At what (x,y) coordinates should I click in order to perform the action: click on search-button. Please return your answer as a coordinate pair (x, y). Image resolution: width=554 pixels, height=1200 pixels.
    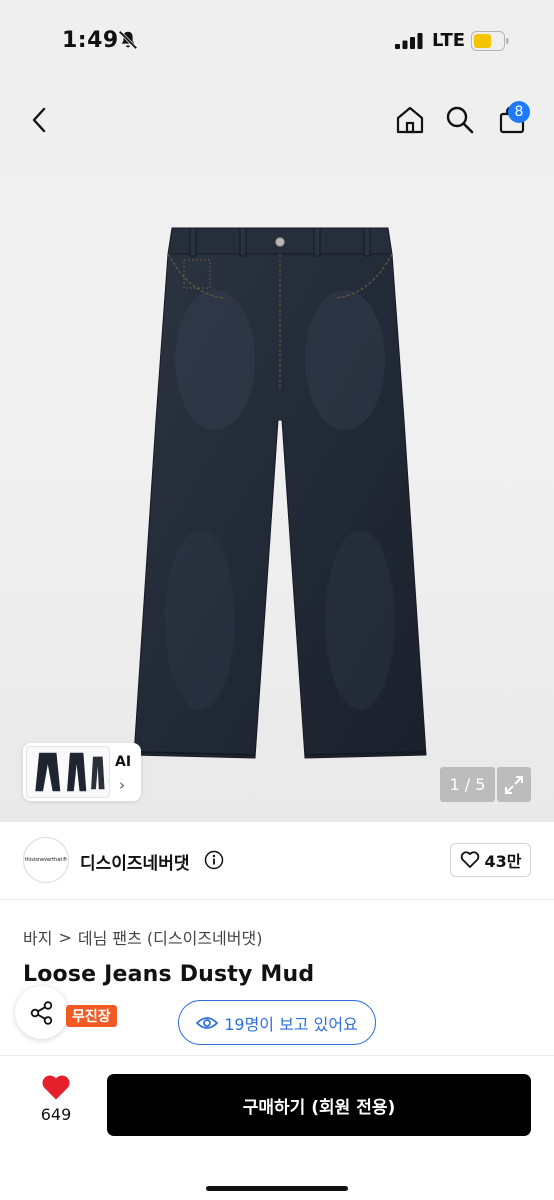
    Looking at the image, I should click on (460, 120).